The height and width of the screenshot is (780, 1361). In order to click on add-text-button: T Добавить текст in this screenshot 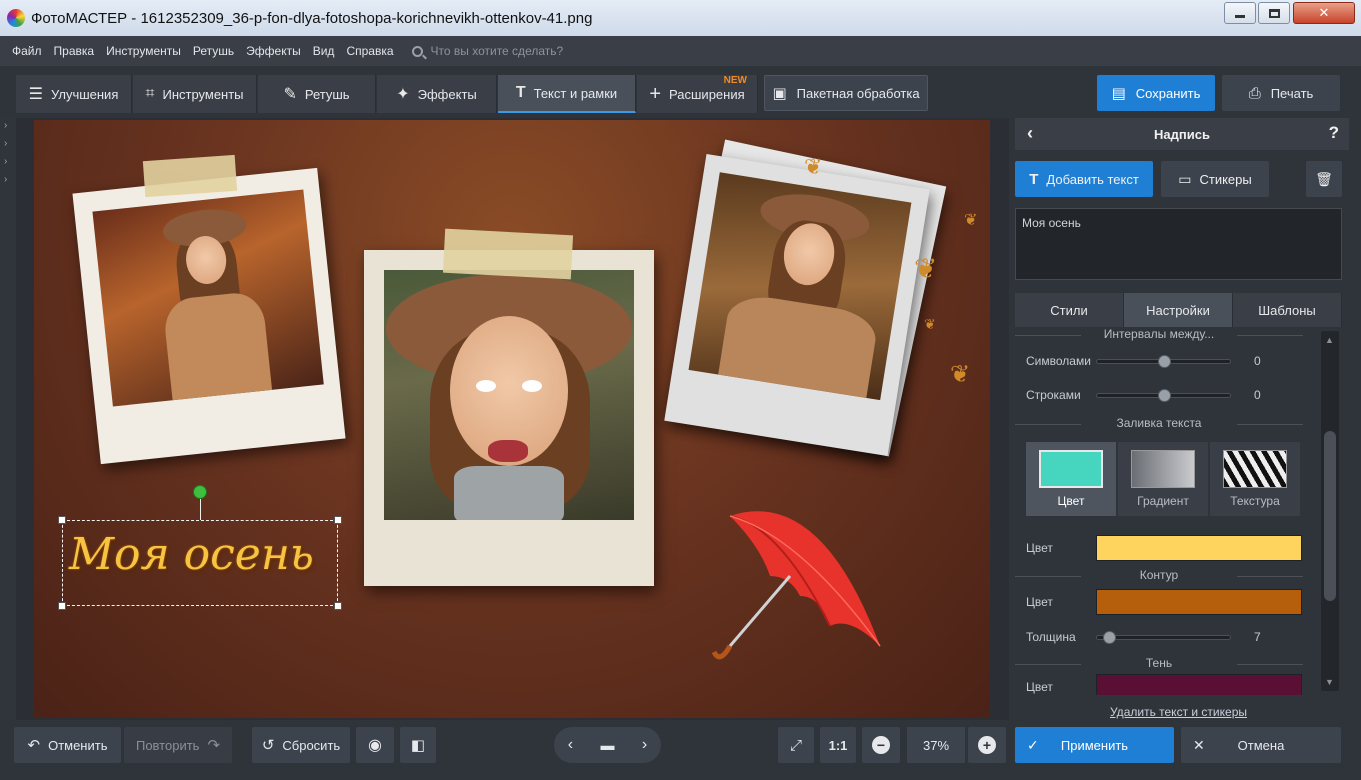, I will do `click(1084, 179)`.